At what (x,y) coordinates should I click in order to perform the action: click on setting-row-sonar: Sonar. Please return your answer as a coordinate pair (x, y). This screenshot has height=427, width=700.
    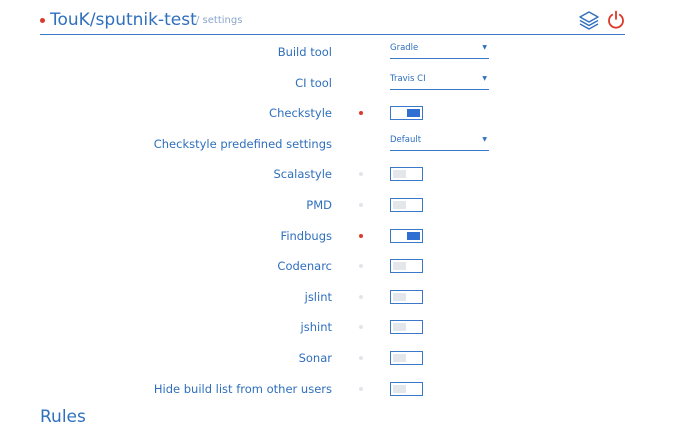
    Looking at the image, I should click on (350, 358).